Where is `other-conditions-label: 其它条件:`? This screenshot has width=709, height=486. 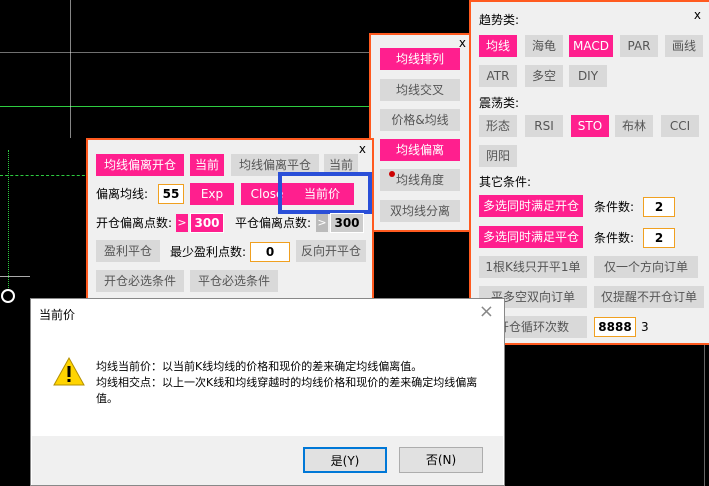
other-conditions-label: 其它条件: is located at coordinates (505, 182).